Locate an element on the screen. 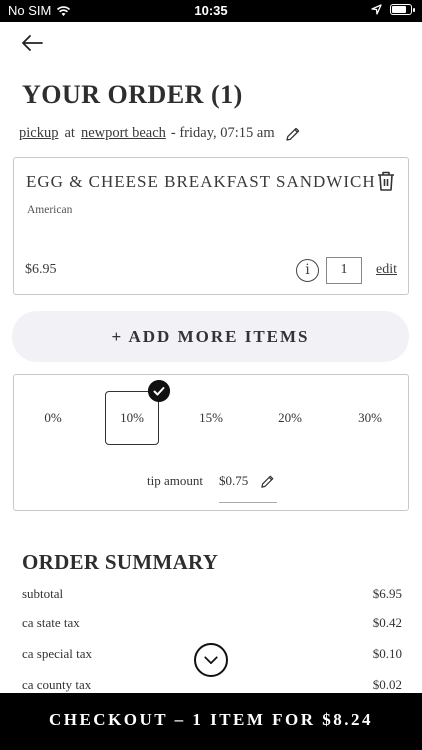 This screenshot has width=422, height=750. summary-label: ca county tax is located at coordinates (57, 684).